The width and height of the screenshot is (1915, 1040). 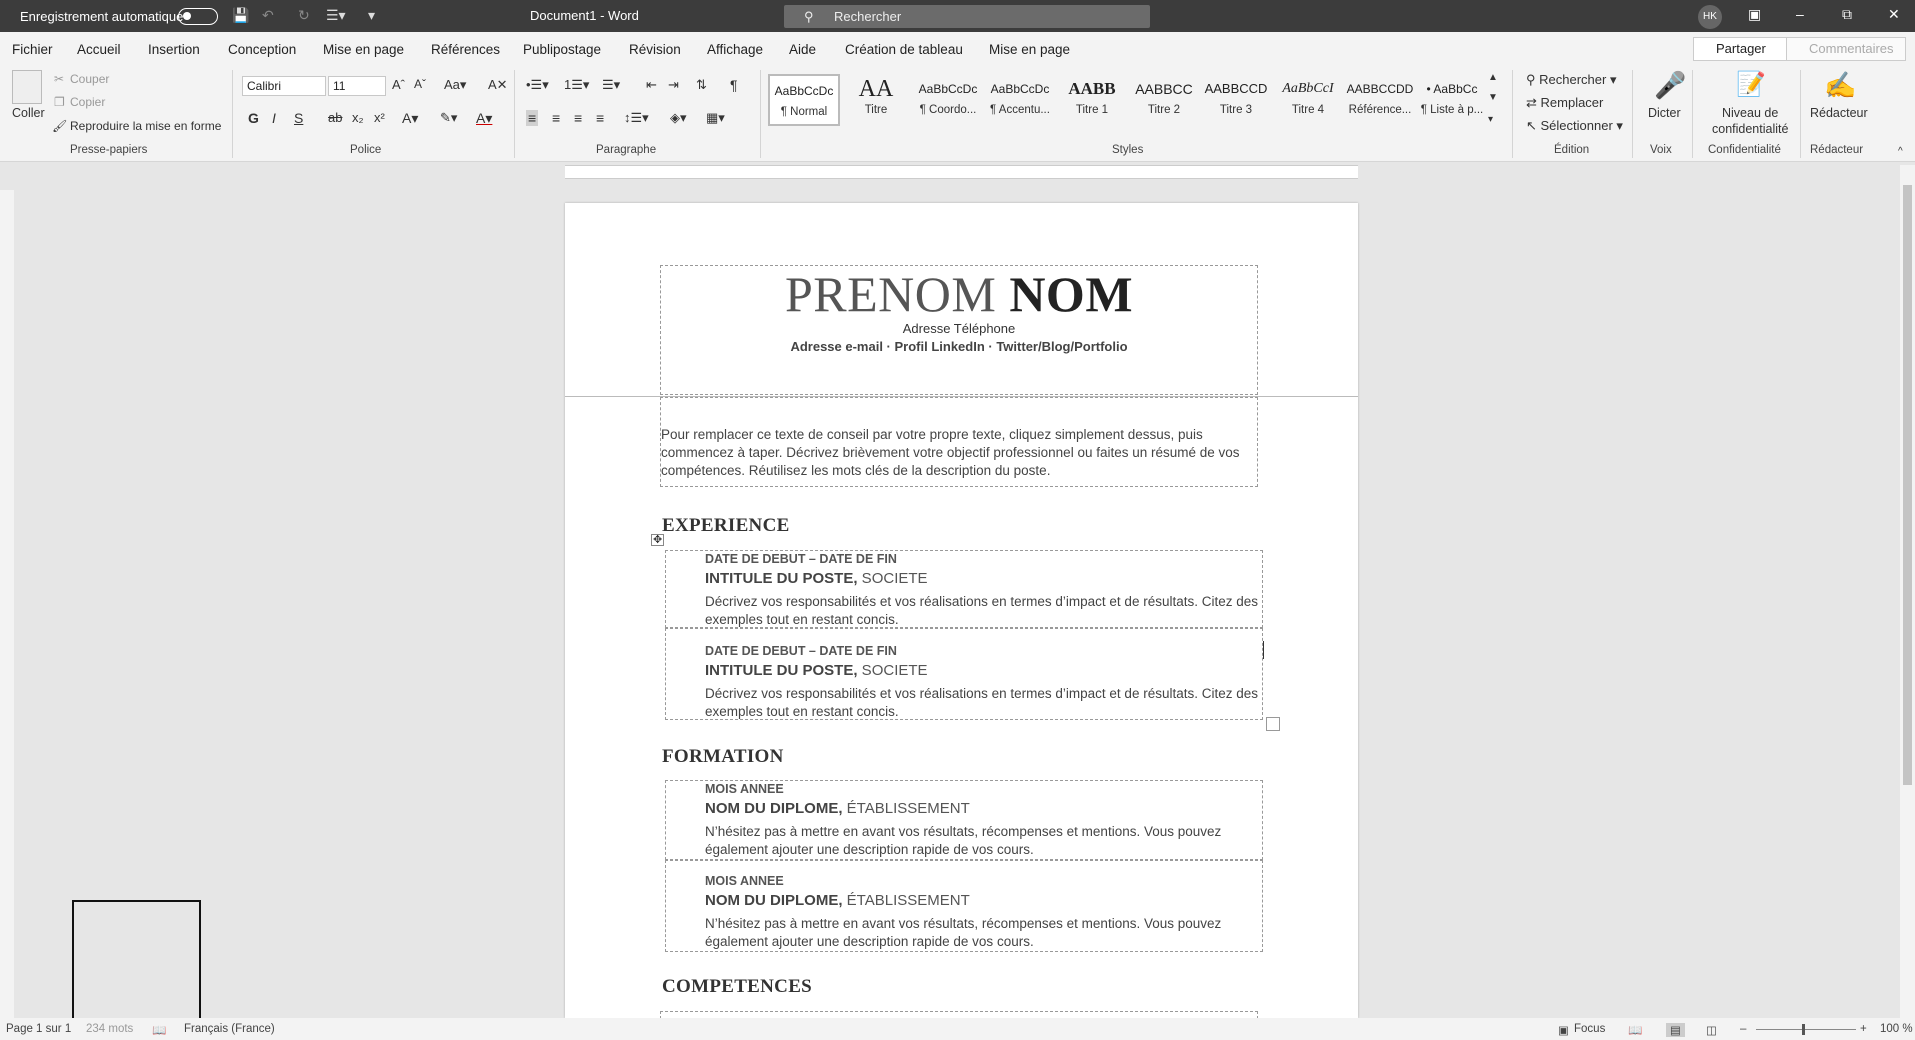 I want to click on font-name-select: Calibri, so click(x=284, y=86).